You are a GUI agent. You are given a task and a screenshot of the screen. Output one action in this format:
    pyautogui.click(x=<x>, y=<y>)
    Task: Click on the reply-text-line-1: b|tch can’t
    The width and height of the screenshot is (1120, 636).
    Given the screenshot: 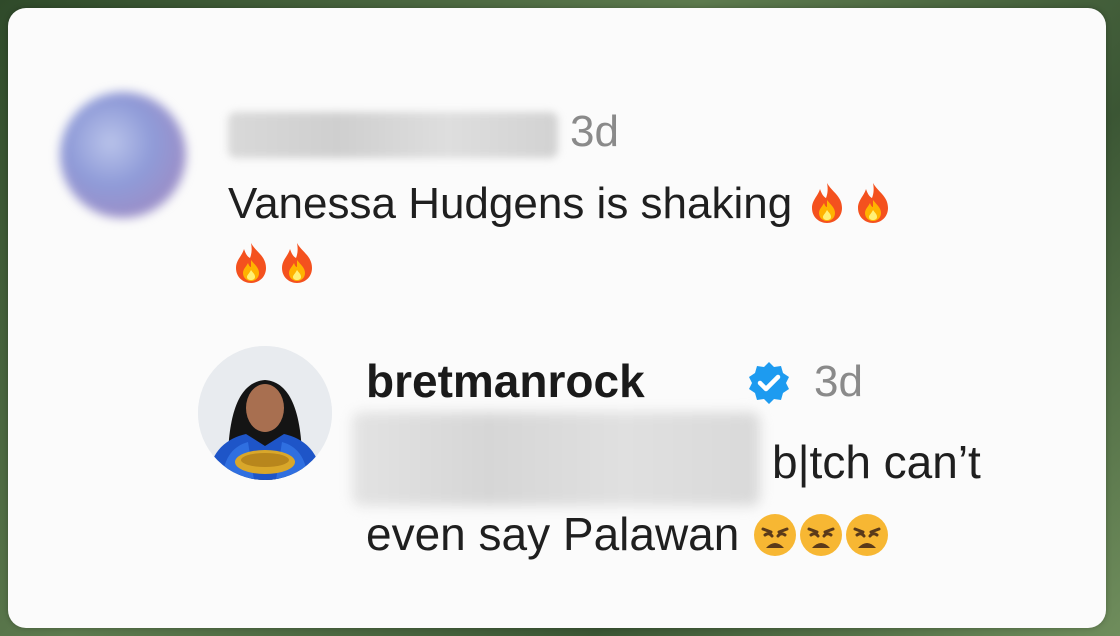 What is the action you would take?
    pyautogui.click(x=876, y=462)
    